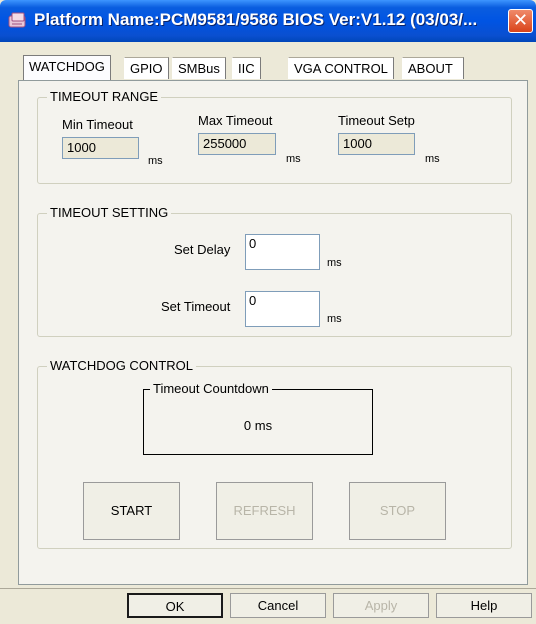 The width and height of the screenshot is (536, 624). I want to click on tab-smbus: SMBus, so click(199, 68).